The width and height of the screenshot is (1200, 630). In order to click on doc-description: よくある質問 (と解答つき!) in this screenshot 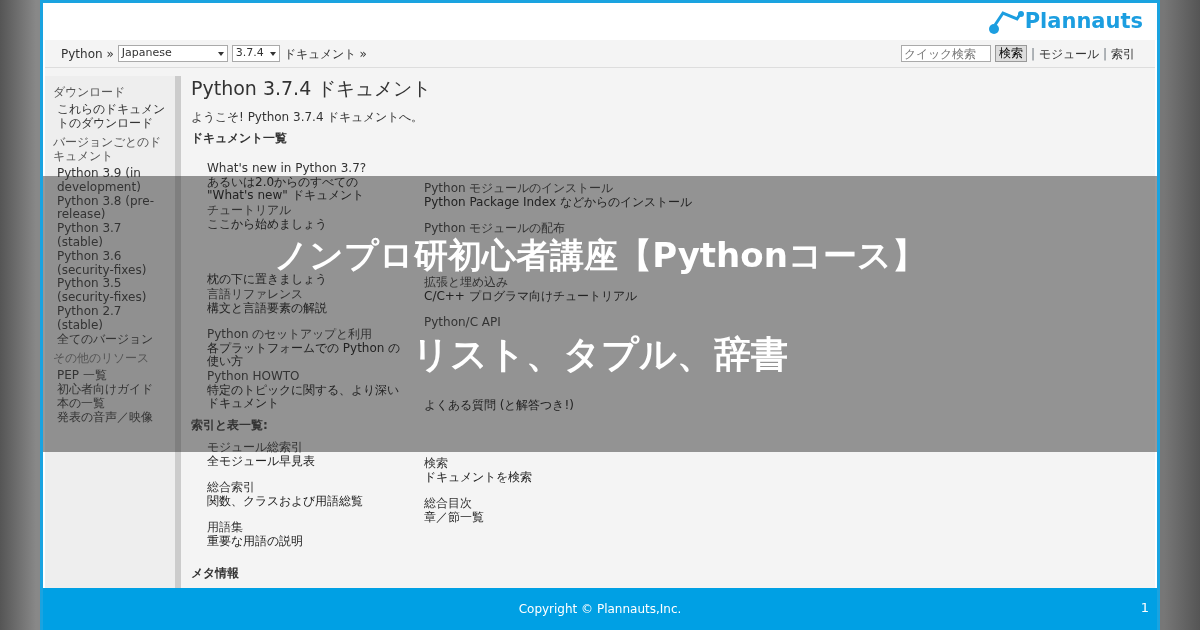, I will do `click(499, 406)`.